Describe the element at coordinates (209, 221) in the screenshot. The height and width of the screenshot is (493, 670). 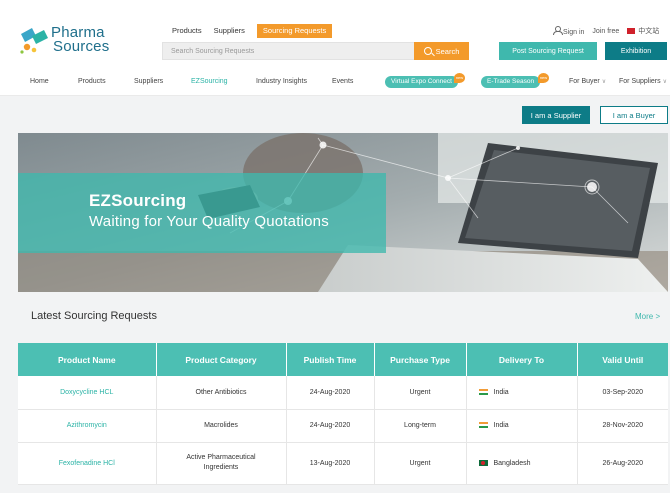
I see `banner-subtitle: Waiting for Your Quality Quotations` at that location.